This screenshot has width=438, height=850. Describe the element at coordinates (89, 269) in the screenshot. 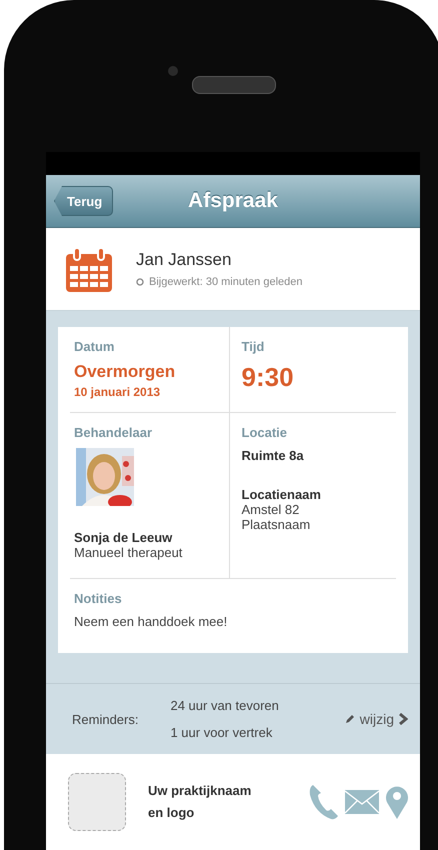

I see `calendar-icon` at that location.